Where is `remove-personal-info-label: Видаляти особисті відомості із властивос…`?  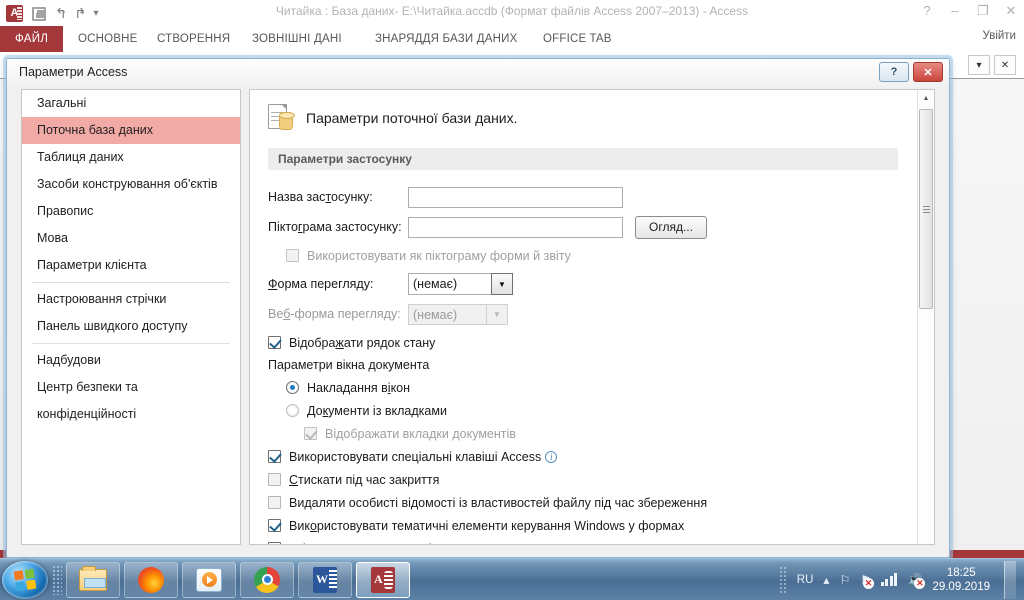 remove-personal-info-label: Видаляти особисті відомості із властивос… is located at coordinates (498, 502).